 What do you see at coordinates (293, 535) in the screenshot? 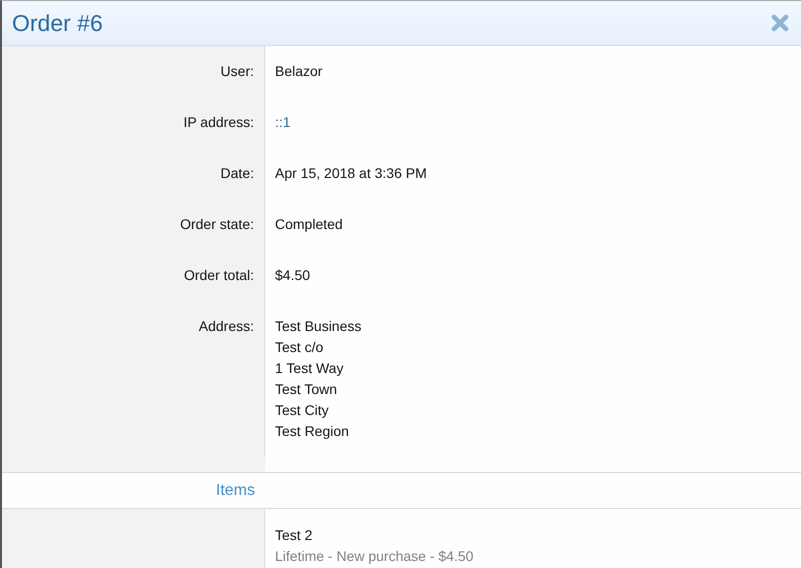
I see `item-name: Test 2` at bounding box center [293, 535].